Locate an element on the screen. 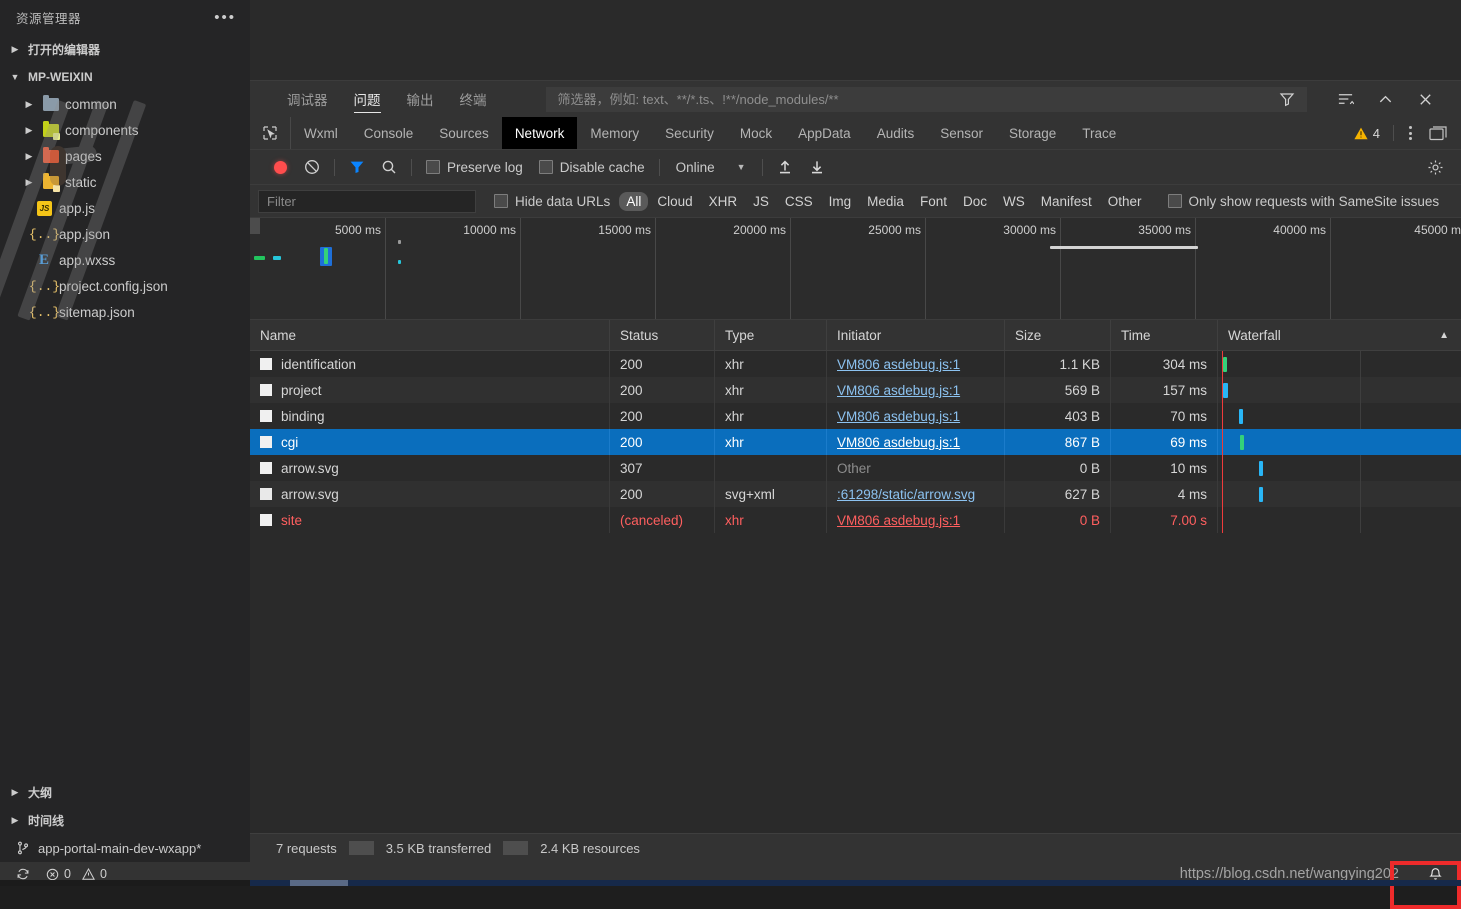  preserve-log-checkbox: Preserve log is located at coordinates (474, 167).